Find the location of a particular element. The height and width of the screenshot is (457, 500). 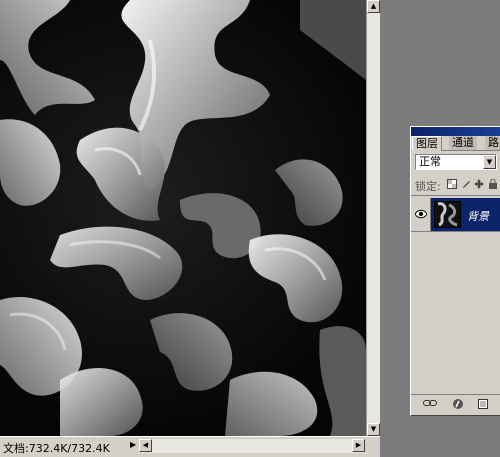

arrow-up-icon: ▲ is located at coordinates (373, 6).